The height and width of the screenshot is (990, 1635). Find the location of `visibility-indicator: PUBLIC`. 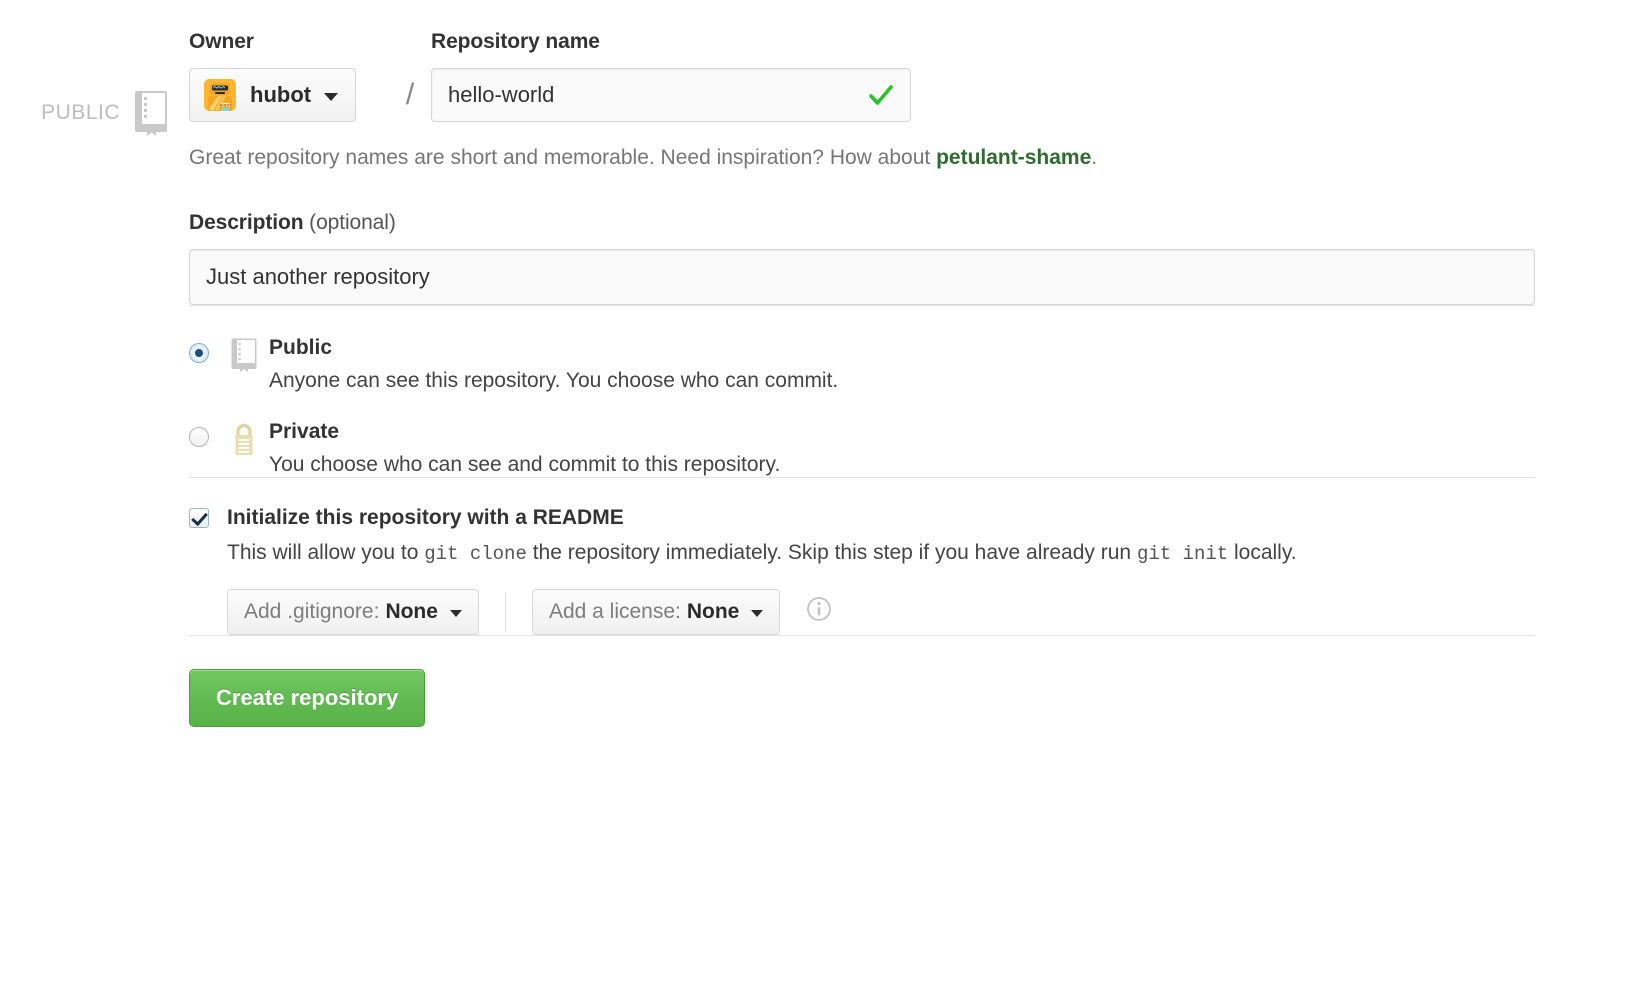

visibility-indicator: PUBLIC is located at coordinates (90, 113).